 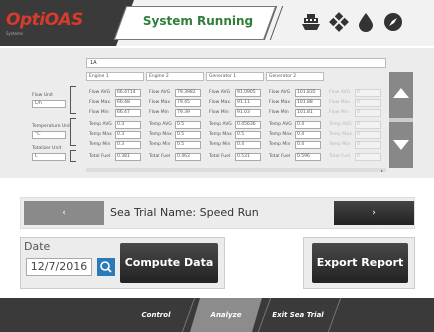 What do you see at coordinates (339, 22) in the screenshot?
I see `diamond-grid-icon` at bounding box center [339, 22].